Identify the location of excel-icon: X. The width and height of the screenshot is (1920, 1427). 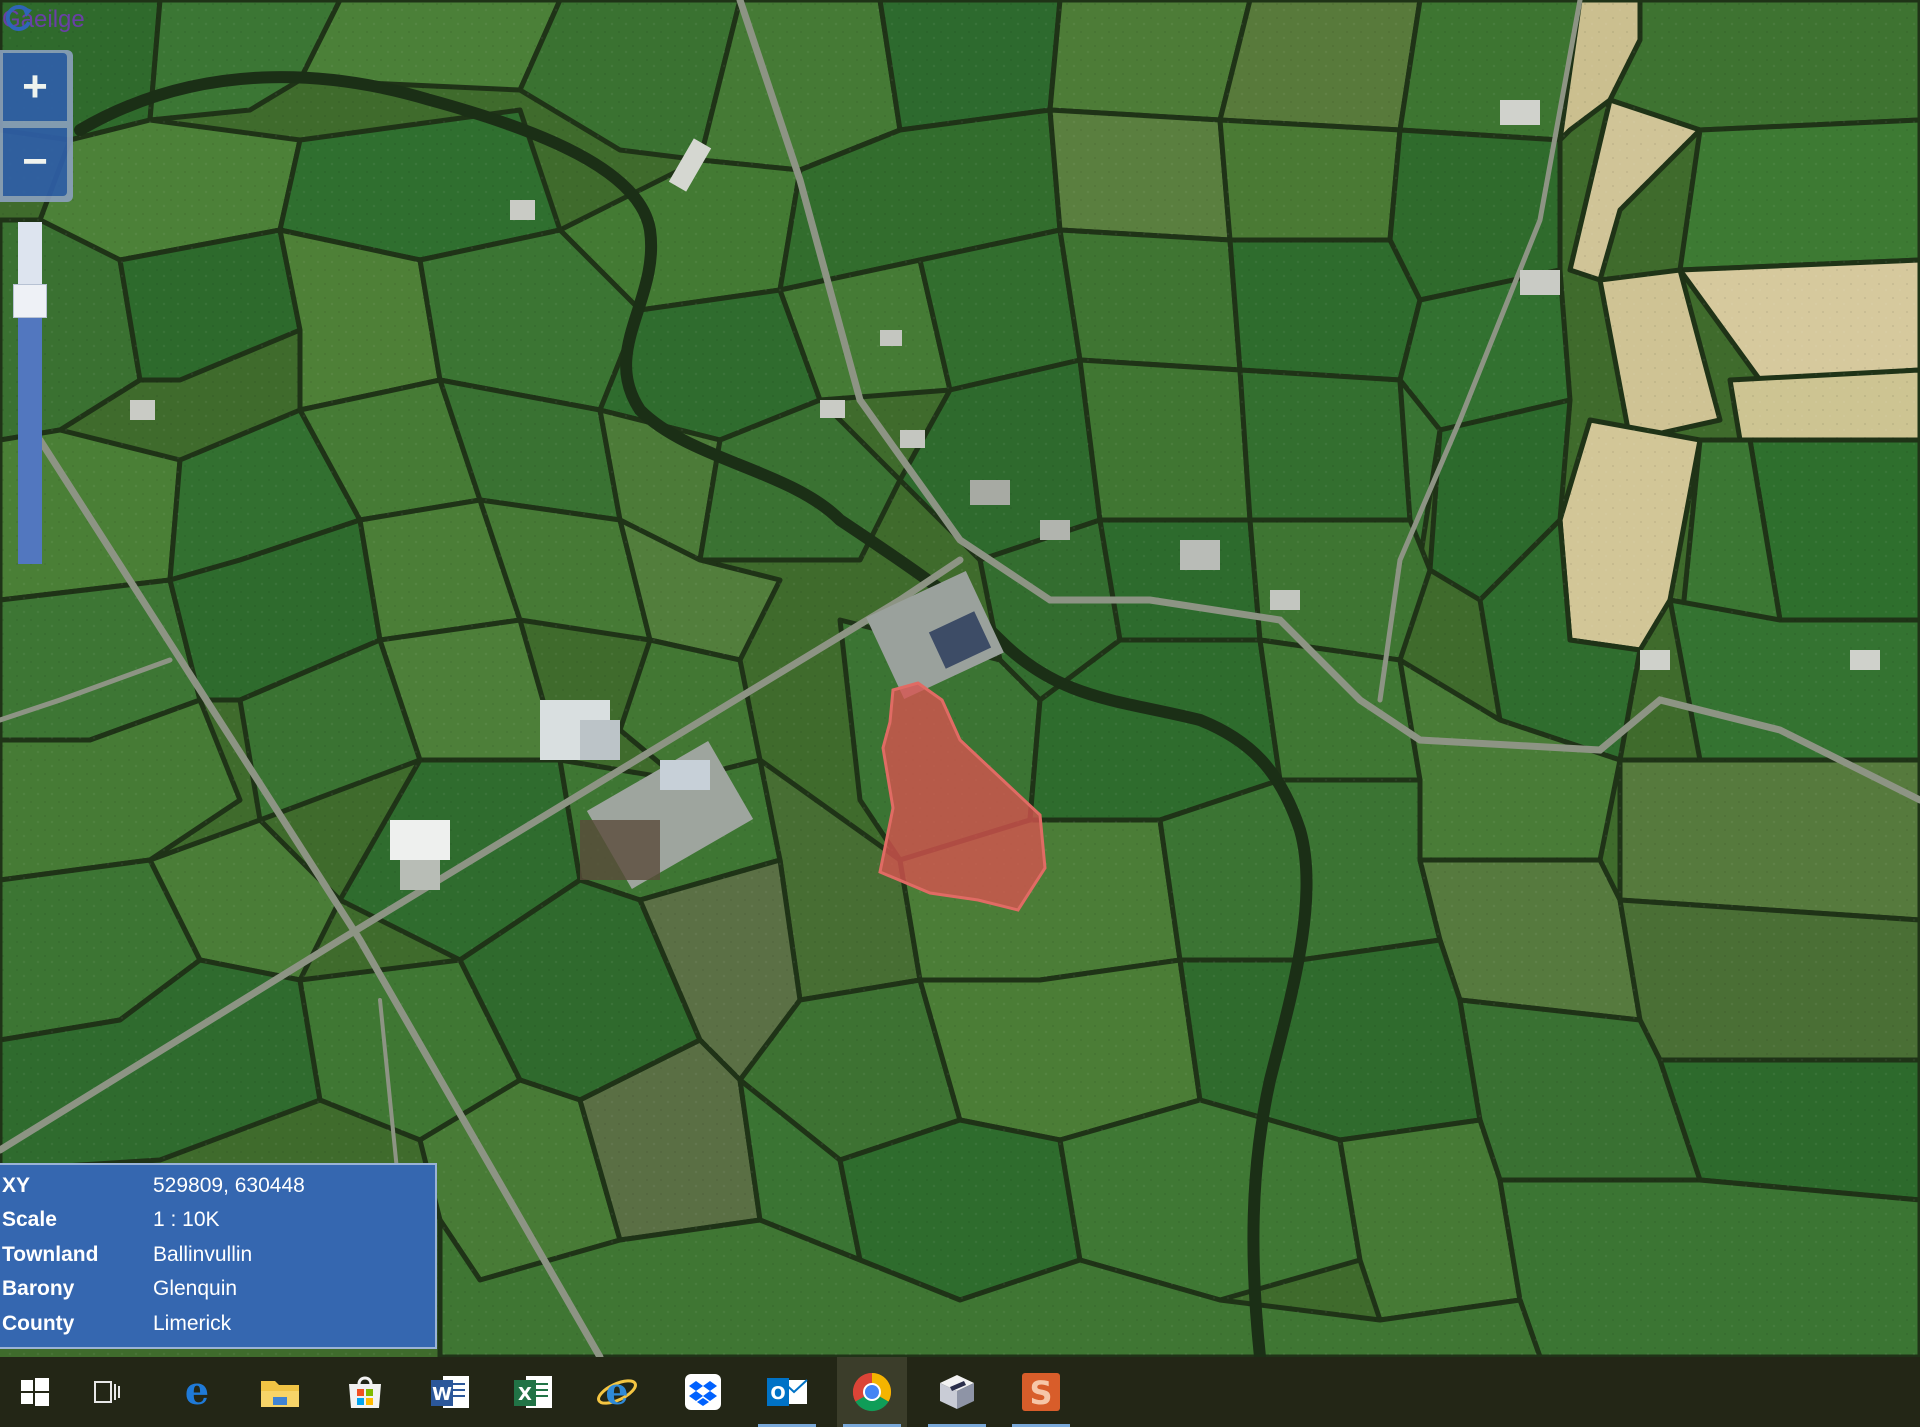
(533, 1392).